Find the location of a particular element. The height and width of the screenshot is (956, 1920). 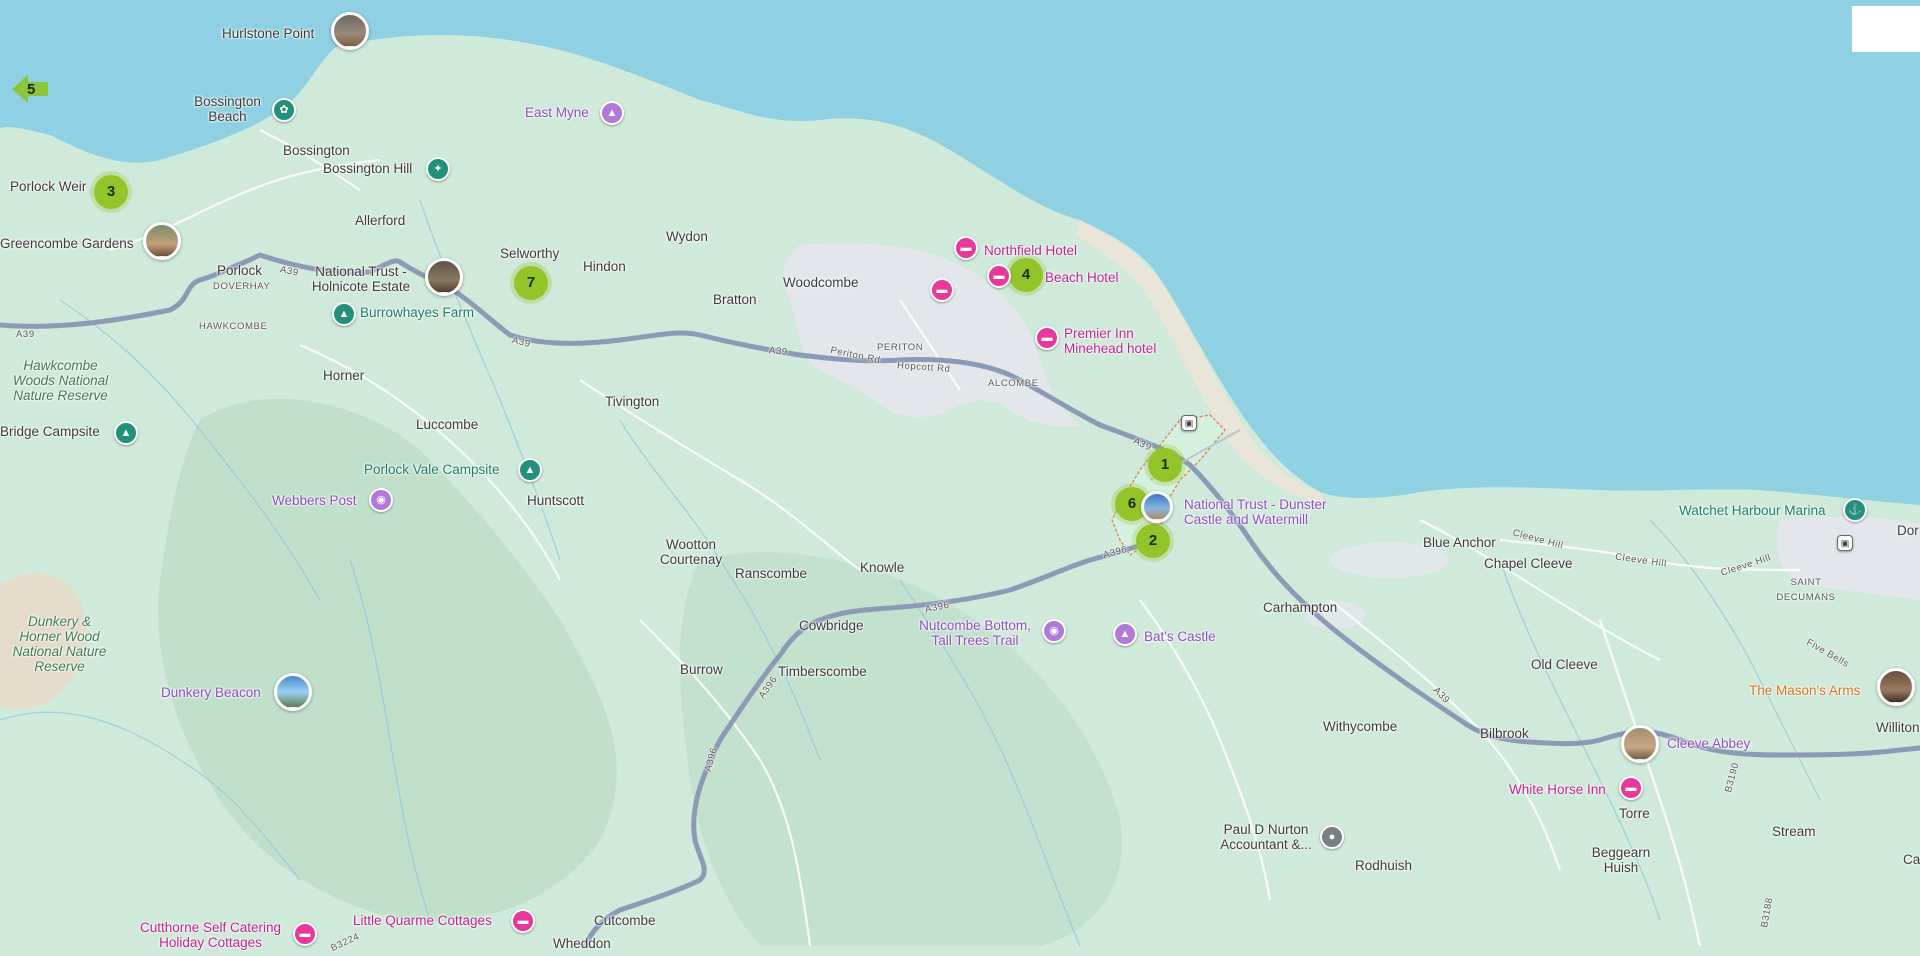

label-huntscott: Huntscott is located at coordinates (556, 500).